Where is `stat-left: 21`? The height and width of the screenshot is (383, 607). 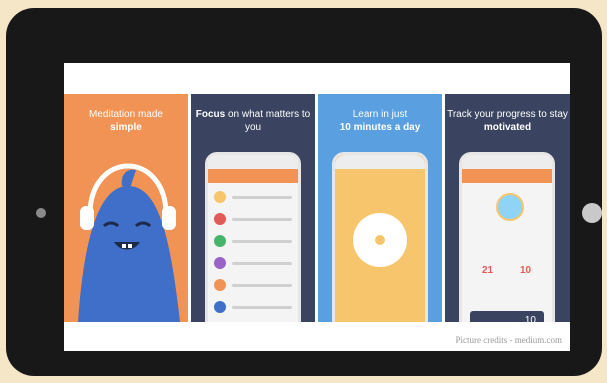
stat-left: 21 is located at coordinates (488, 270).